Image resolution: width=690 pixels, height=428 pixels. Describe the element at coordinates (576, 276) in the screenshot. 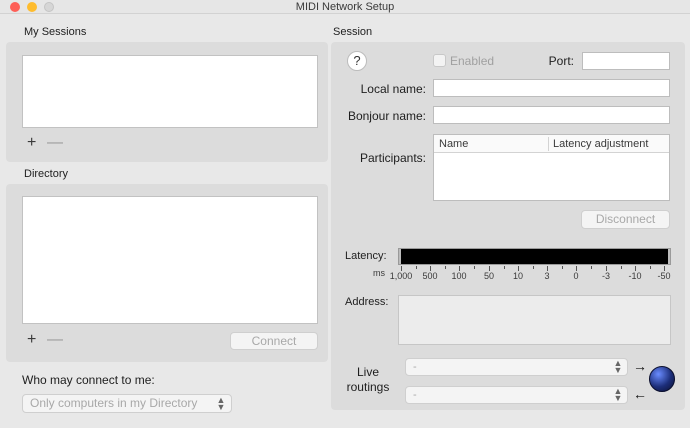

I see `latency-tick-label: 0` at that location.